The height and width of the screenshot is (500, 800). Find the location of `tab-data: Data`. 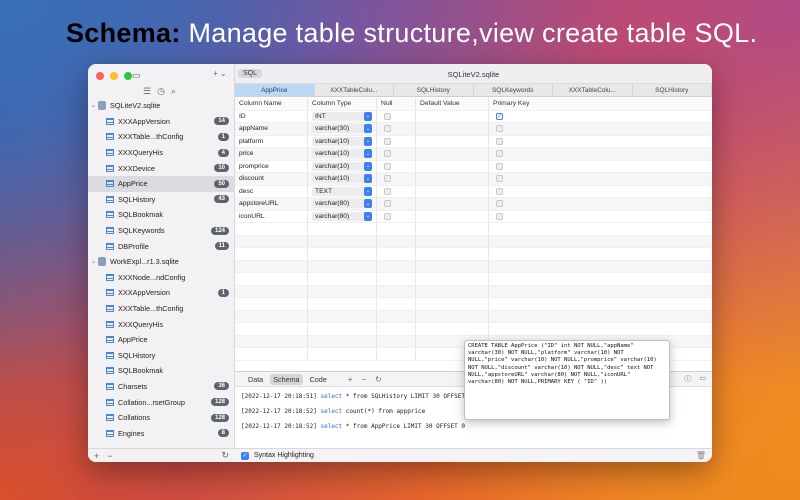

tab-data: Data is located at coordinates (255, 379).